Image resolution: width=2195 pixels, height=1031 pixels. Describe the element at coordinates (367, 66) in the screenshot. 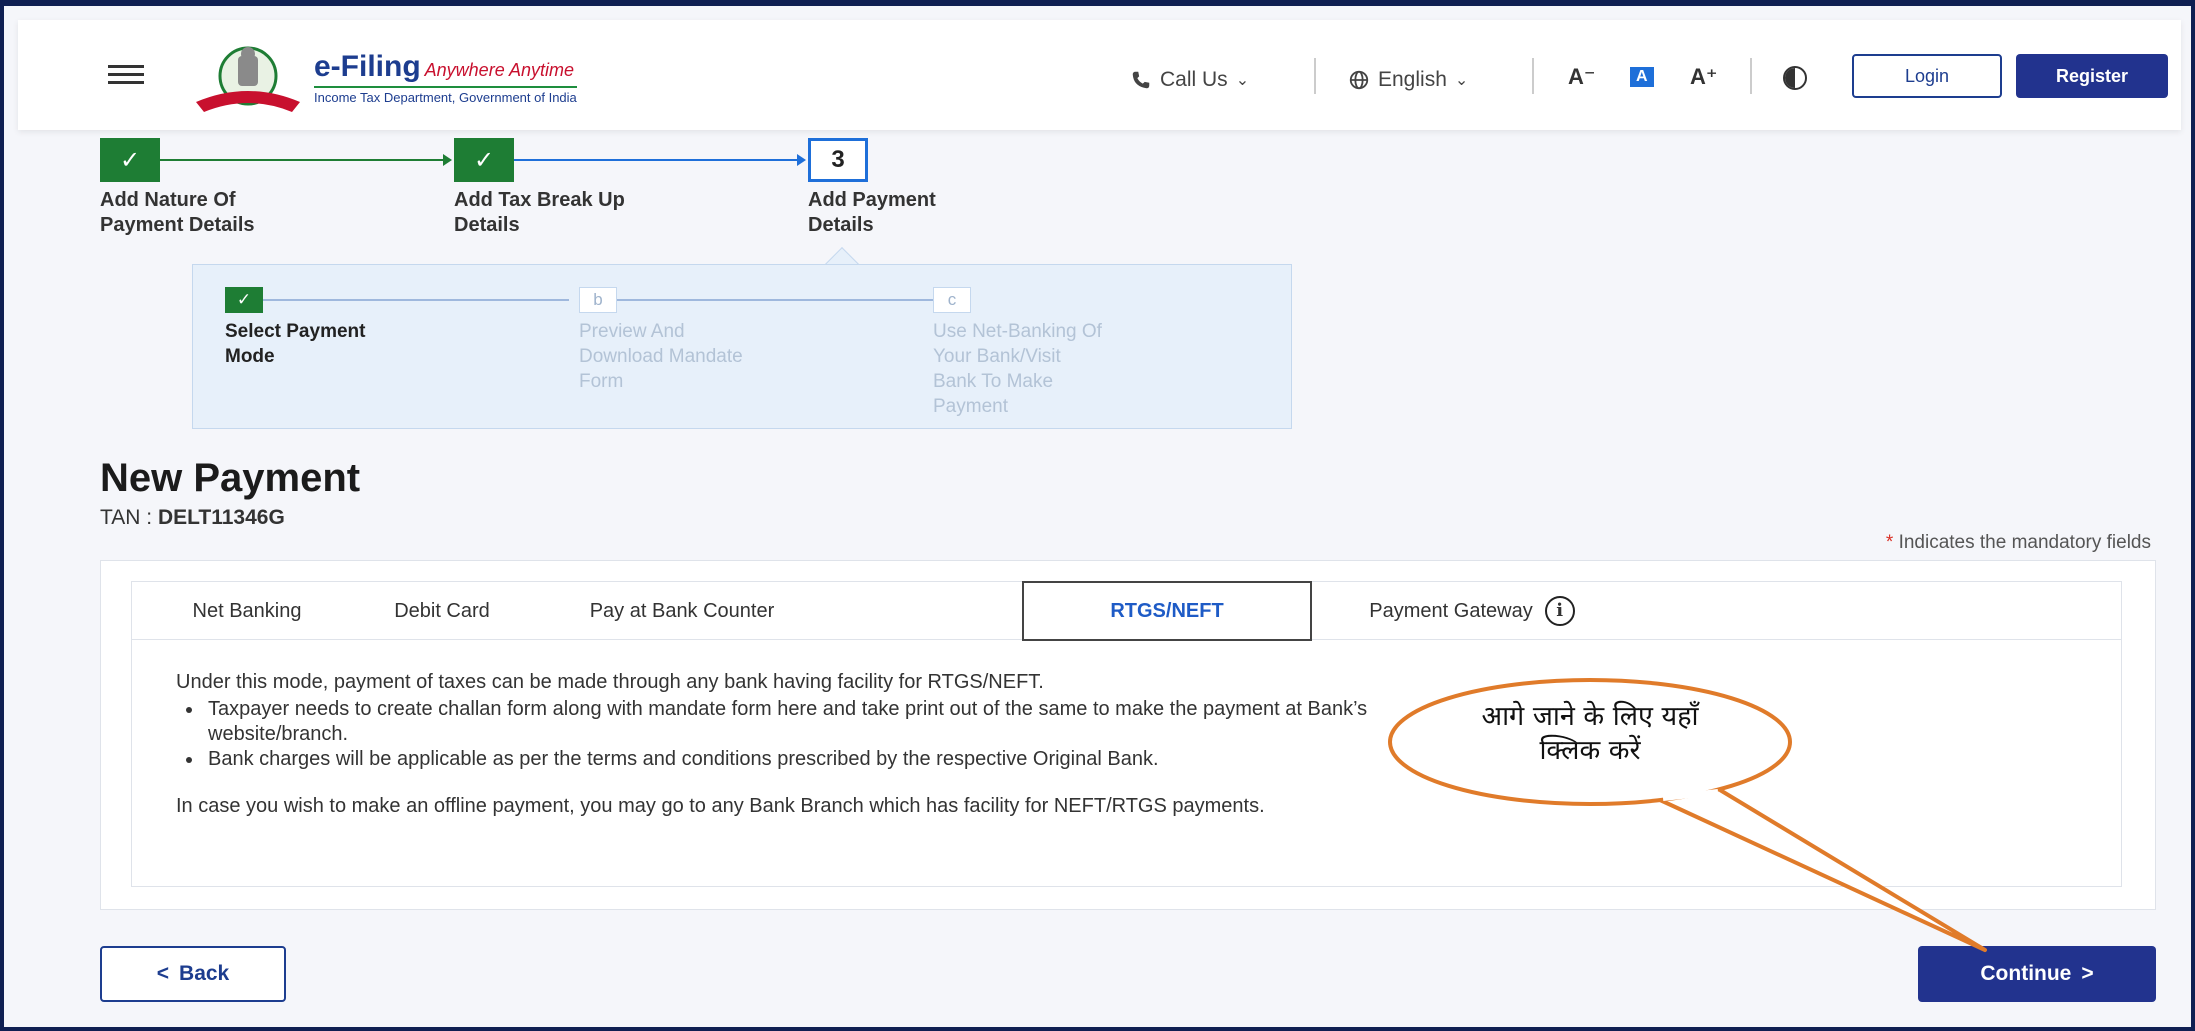

I see `logo-title: e-Filing` at that location.